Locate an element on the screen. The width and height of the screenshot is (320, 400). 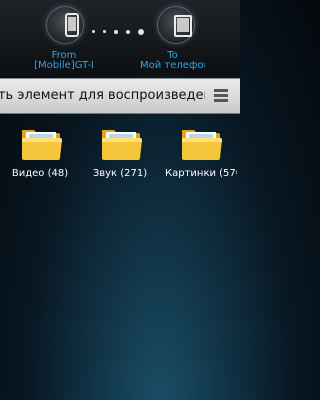
folder-label: Видео (48) is located at coordinates (40, 173).